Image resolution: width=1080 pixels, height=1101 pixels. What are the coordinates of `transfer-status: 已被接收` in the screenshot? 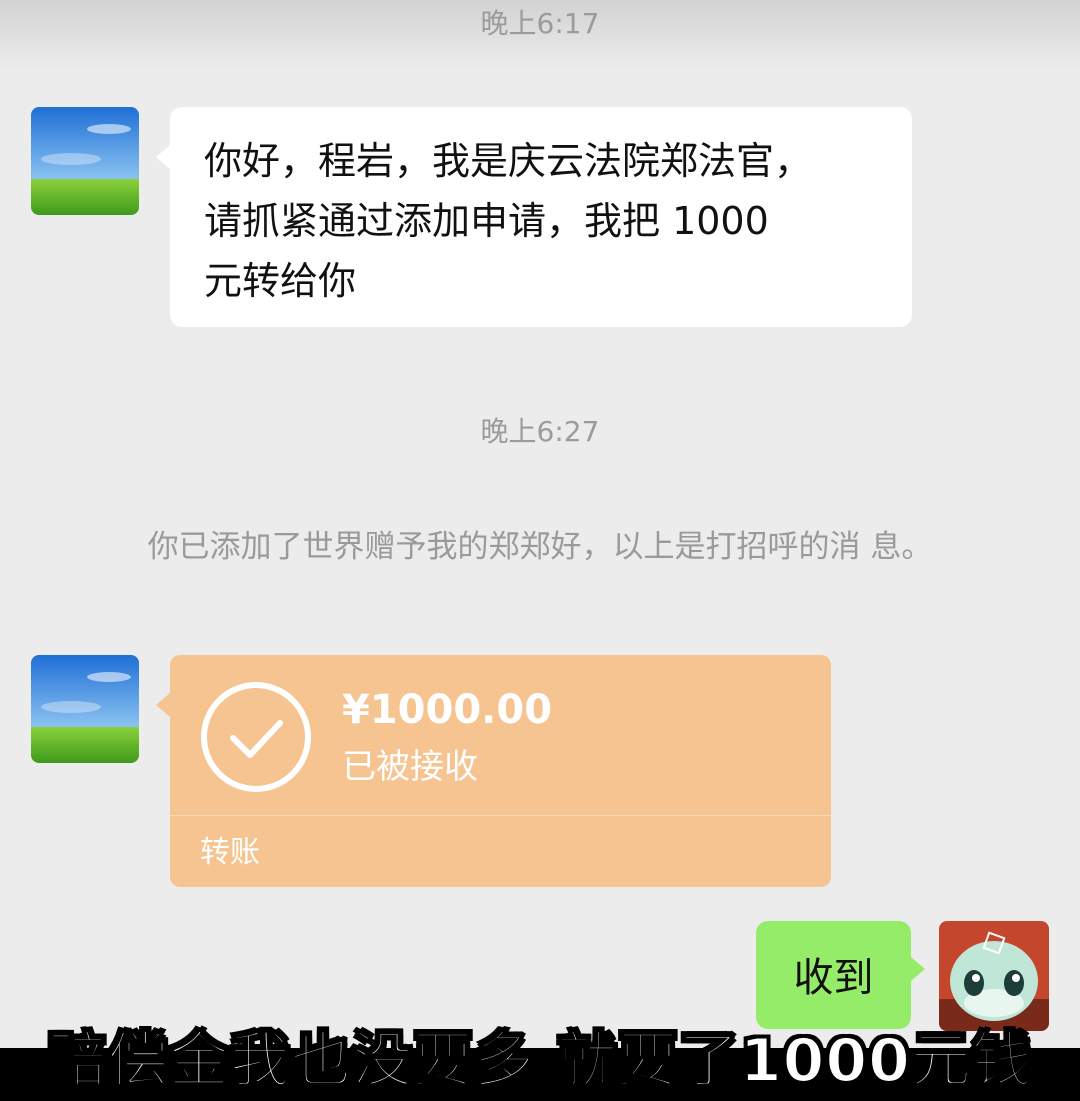 It's located at (410, 767).